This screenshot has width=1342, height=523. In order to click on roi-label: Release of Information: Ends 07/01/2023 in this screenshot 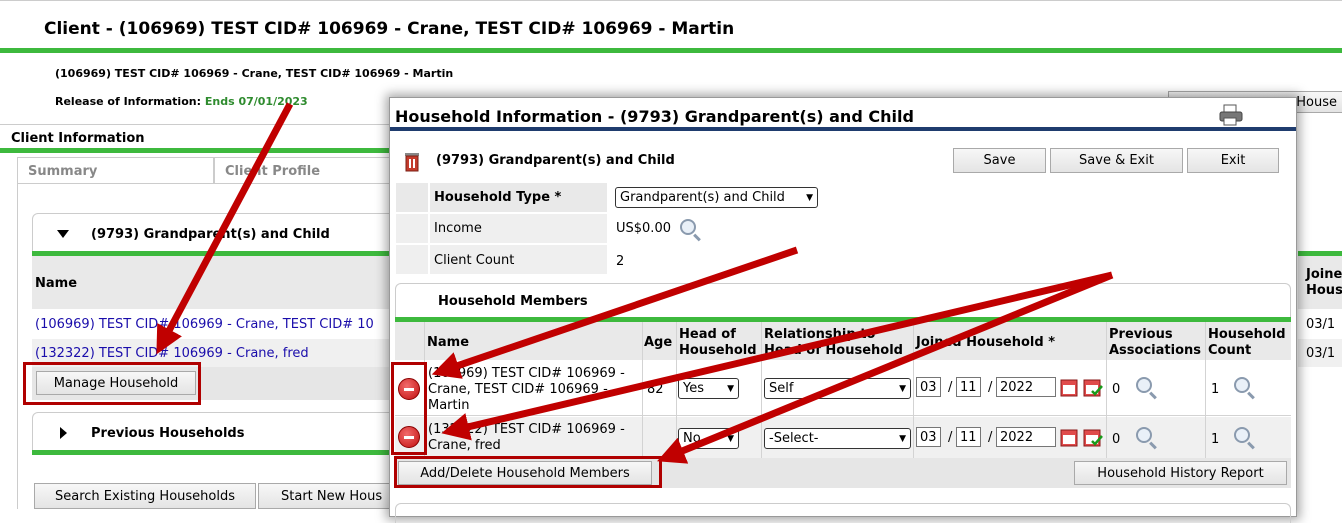, I will do `click(181, 101)`.